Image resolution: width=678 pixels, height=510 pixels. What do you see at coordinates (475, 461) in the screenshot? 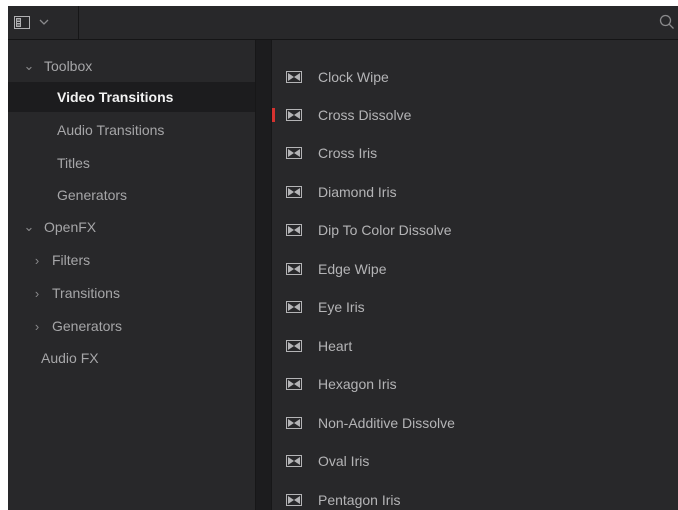
I see `list-item: Oval Iris` at bounding box center [475, 461].